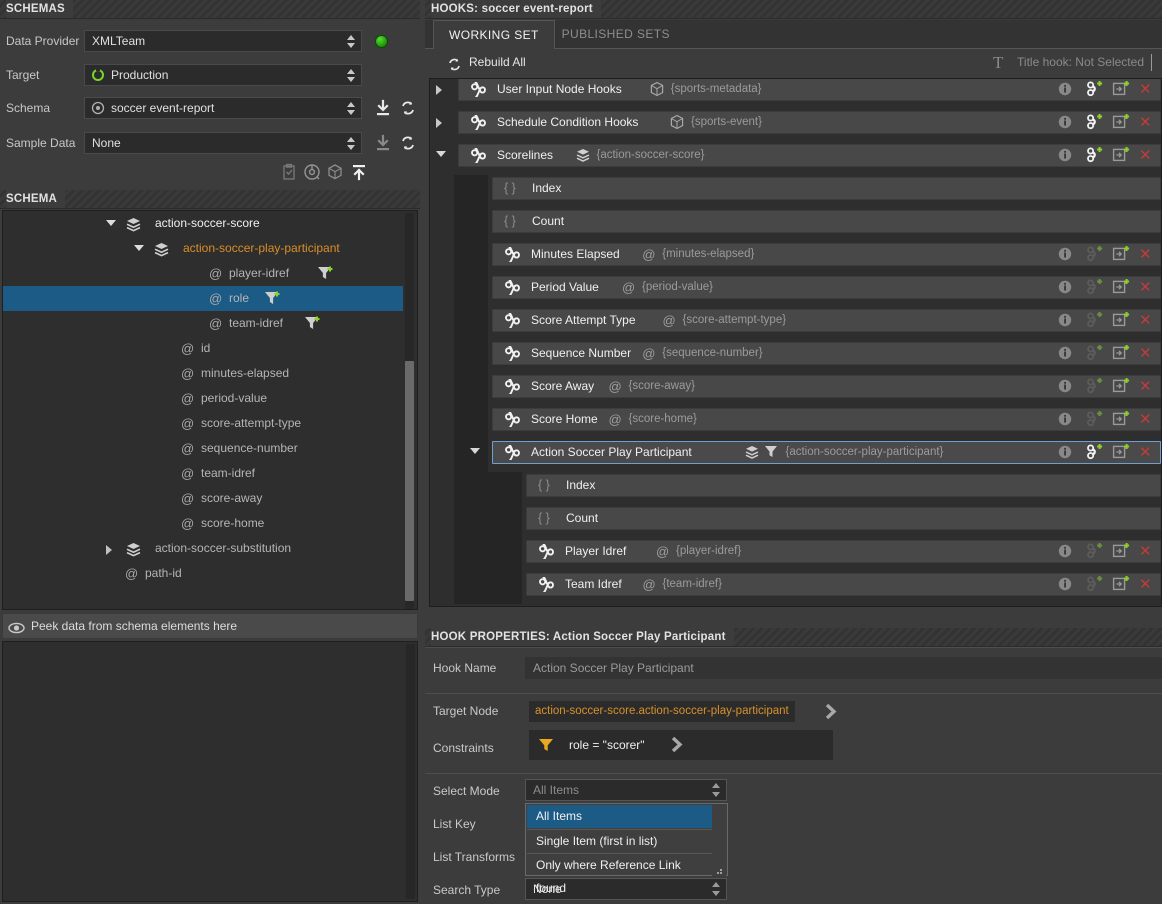 The width and height of the screenshot is (1162, 904). Describe the element at coordinates (223, 143) in the screenshot. I see `sample-data-select: None` at that location.